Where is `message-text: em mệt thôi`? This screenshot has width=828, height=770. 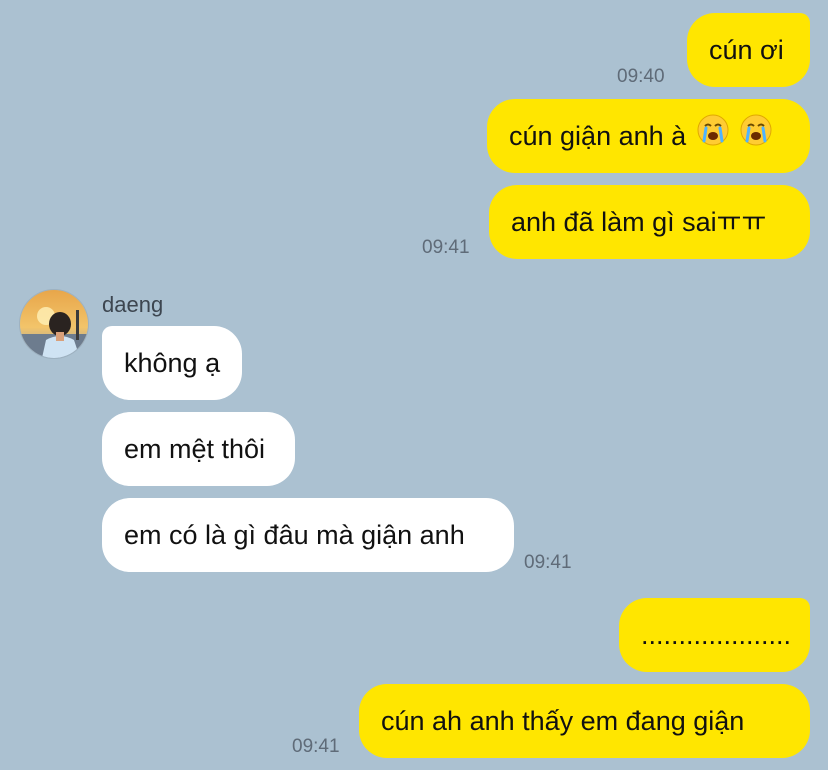 message-text: em mệt thôi is located at coordinates (195, 449).